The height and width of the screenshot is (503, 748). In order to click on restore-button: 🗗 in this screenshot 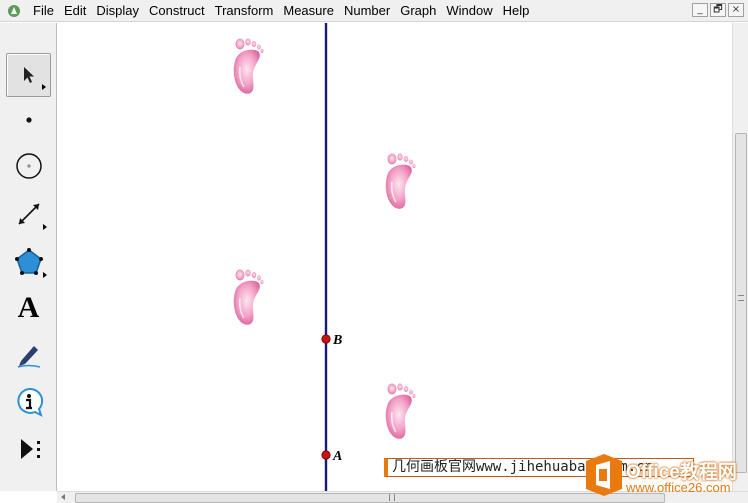, I will do `click(718, 10)`.